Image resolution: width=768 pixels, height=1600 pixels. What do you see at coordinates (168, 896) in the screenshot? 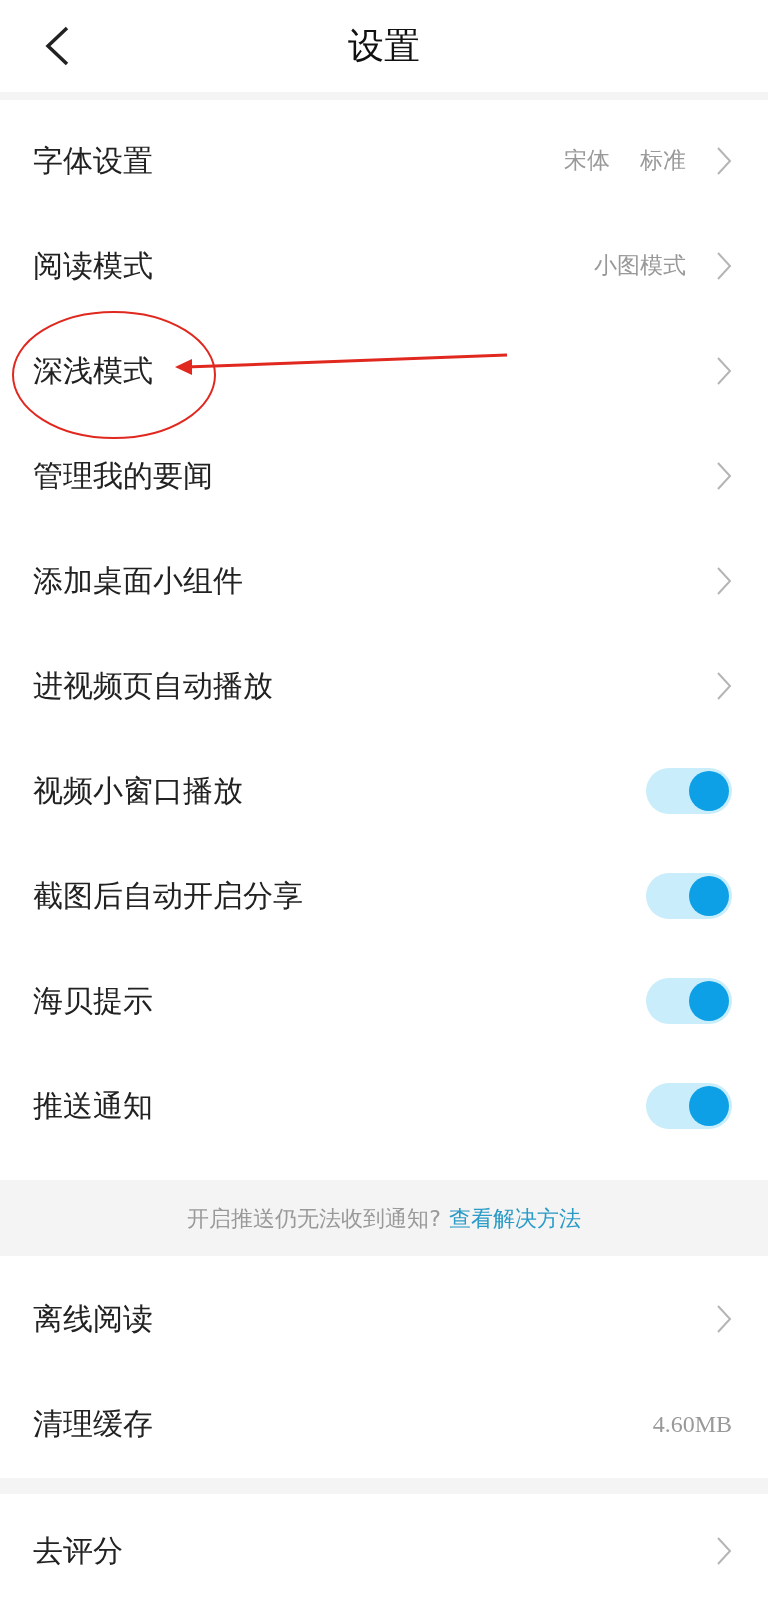
I see `row-label: 截图后自动开启分享` at bounding box center [168, 896].